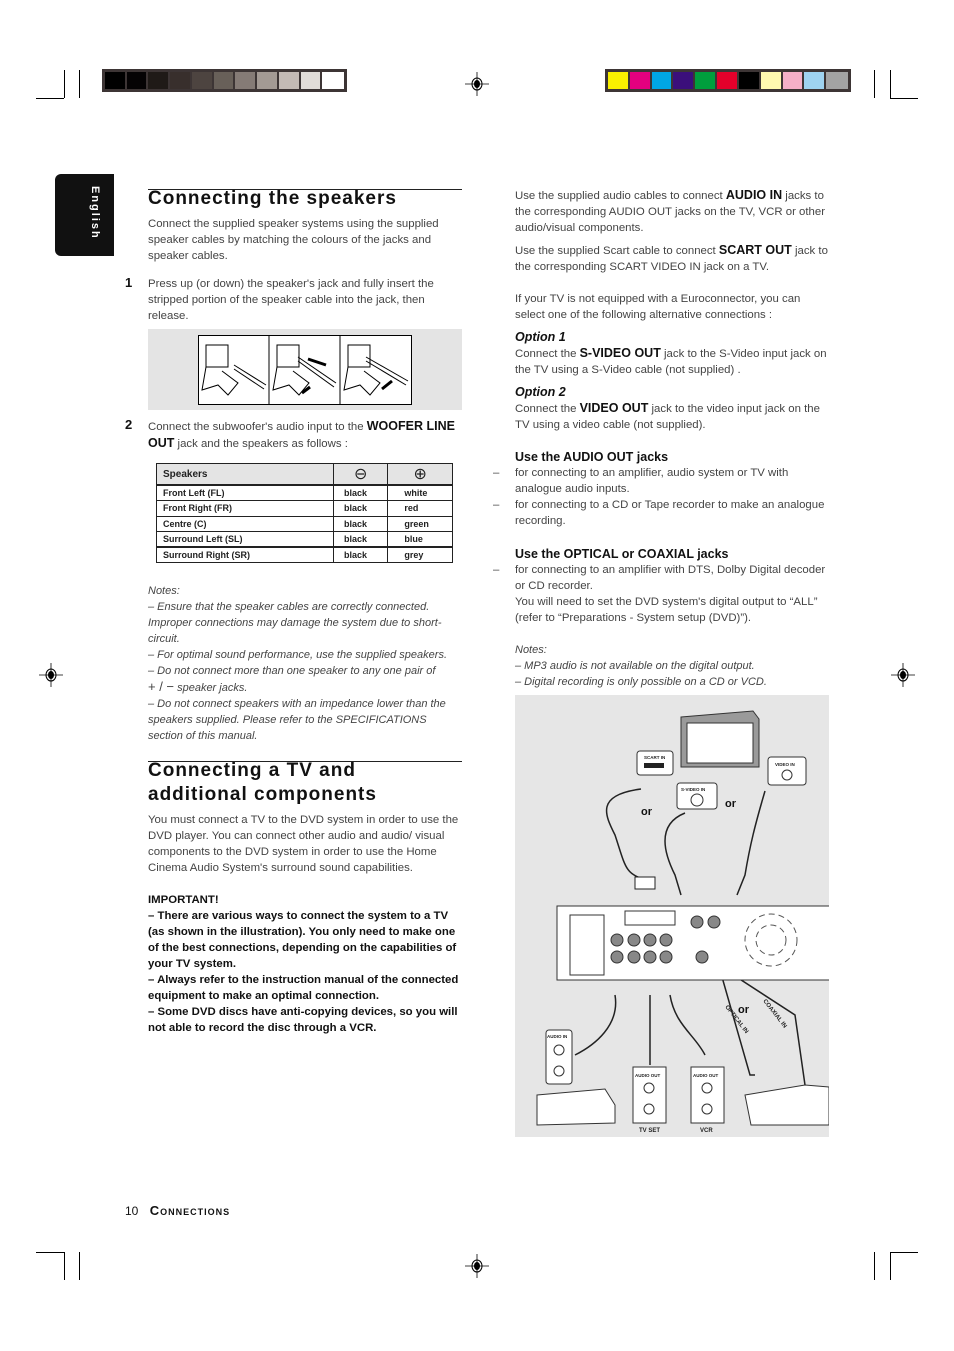 Image resolution: width=954 pixels, height=1351 pixels. What do you see at coordinates (620, 196) in the screenshot?
I see `t: Use the supplied audio cables to connect` at bounding box center [620, 196].